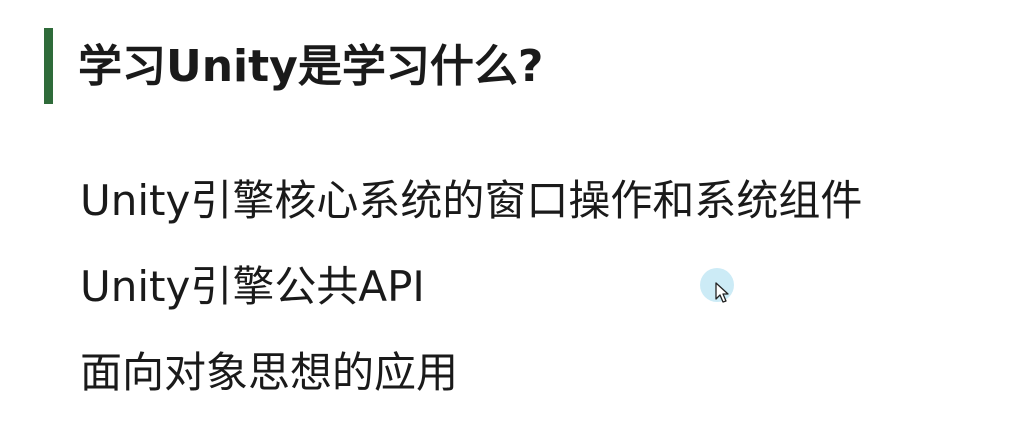  What do you see at coordinates (311, 66) in the screenshot?
I see `slide-title: 学习Unity是学习什么?` at bounding box center [311, 66].